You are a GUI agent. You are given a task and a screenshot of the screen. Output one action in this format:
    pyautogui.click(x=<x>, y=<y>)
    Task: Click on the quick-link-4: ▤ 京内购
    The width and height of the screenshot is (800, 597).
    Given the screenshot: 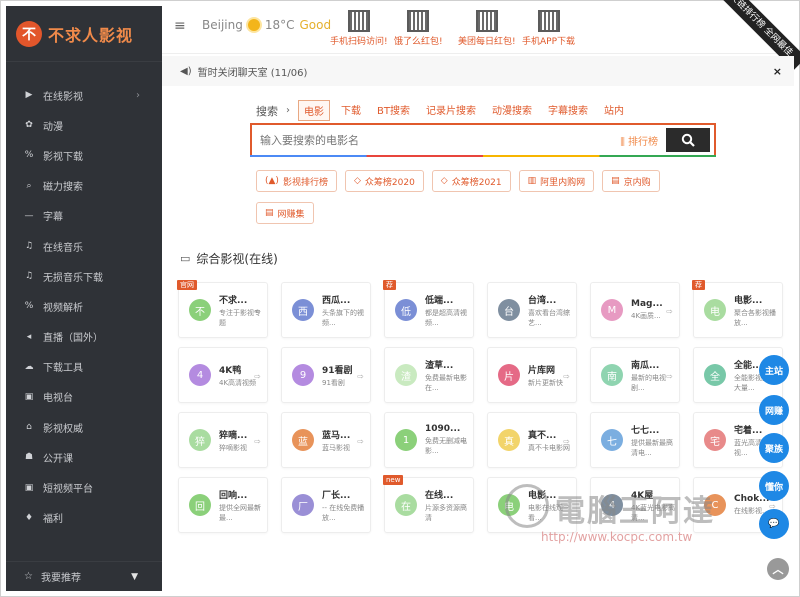 What is the action you would take?
    pyautogui.click(x=631, y=181)
    